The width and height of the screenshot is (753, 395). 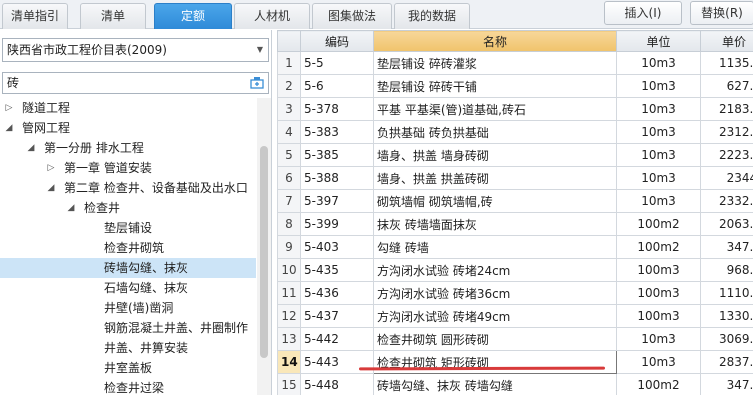 I want to click on code-cell: 5-383, so click(x=337, y=132).